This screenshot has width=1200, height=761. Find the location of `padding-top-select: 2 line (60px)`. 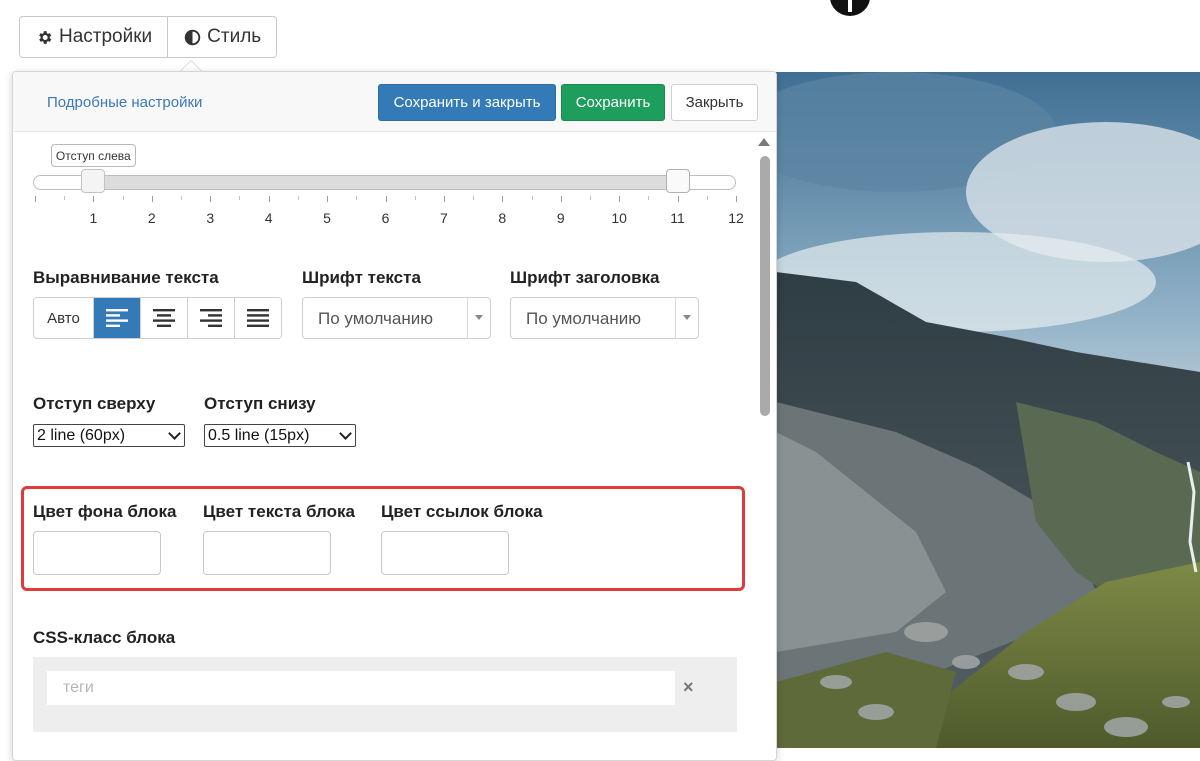

padding-top-select: 2 line (60px) is located at coordinates (109, 435).